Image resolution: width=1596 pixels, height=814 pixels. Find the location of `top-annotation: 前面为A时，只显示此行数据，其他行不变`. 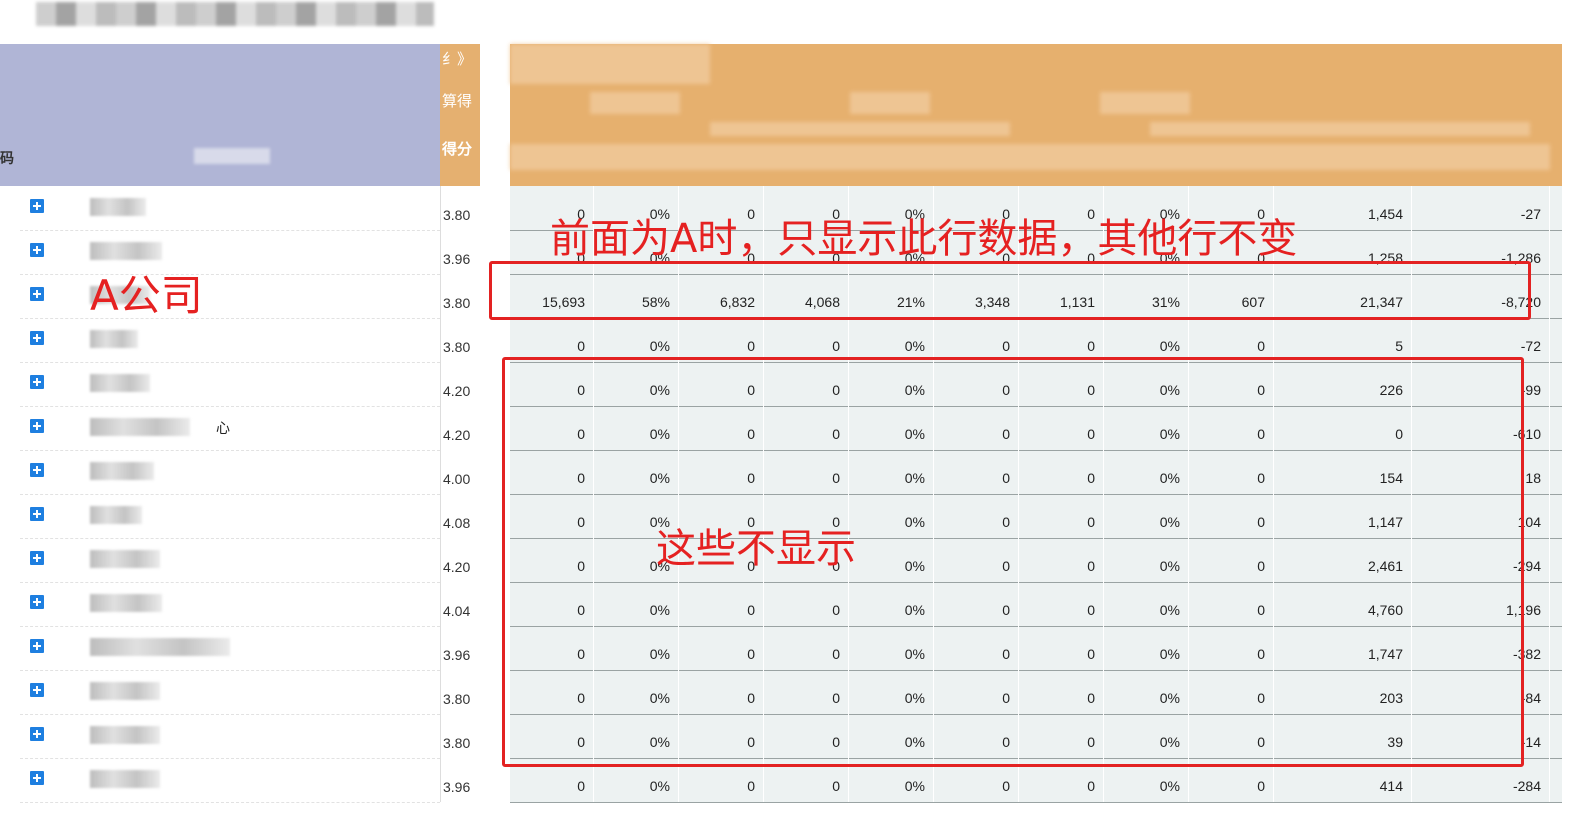

top-annotation: 前面为A时，只显示此行数据，其他行不变 is located at coordinates (924, 239).